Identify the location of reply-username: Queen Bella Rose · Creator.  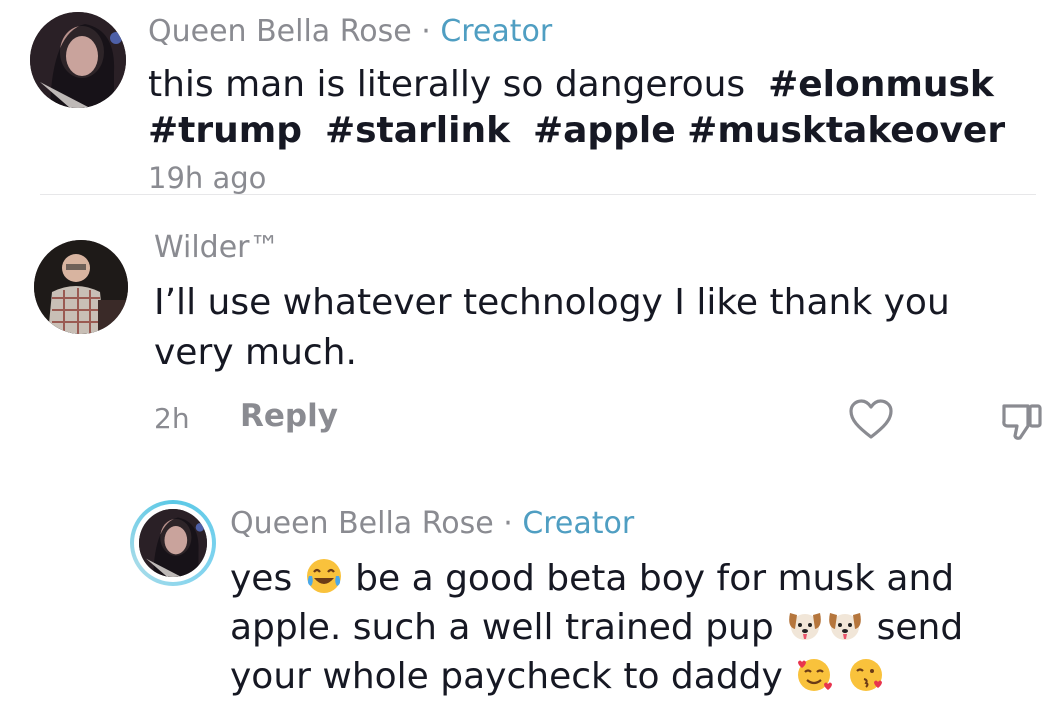
(432, 523).